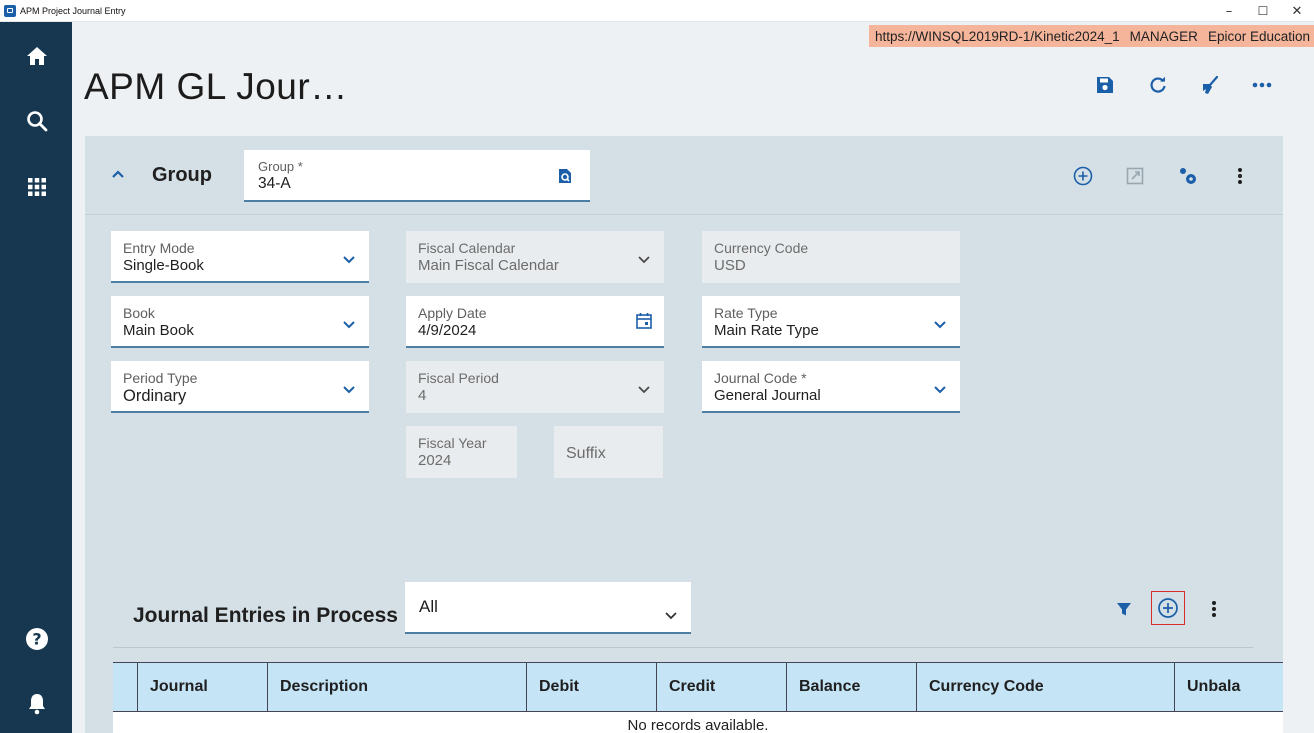  What do you see at coordinates (118, 175) in the screenshot?
I see `collapse-chevron-up-icon` at bounding box center [118, 175].